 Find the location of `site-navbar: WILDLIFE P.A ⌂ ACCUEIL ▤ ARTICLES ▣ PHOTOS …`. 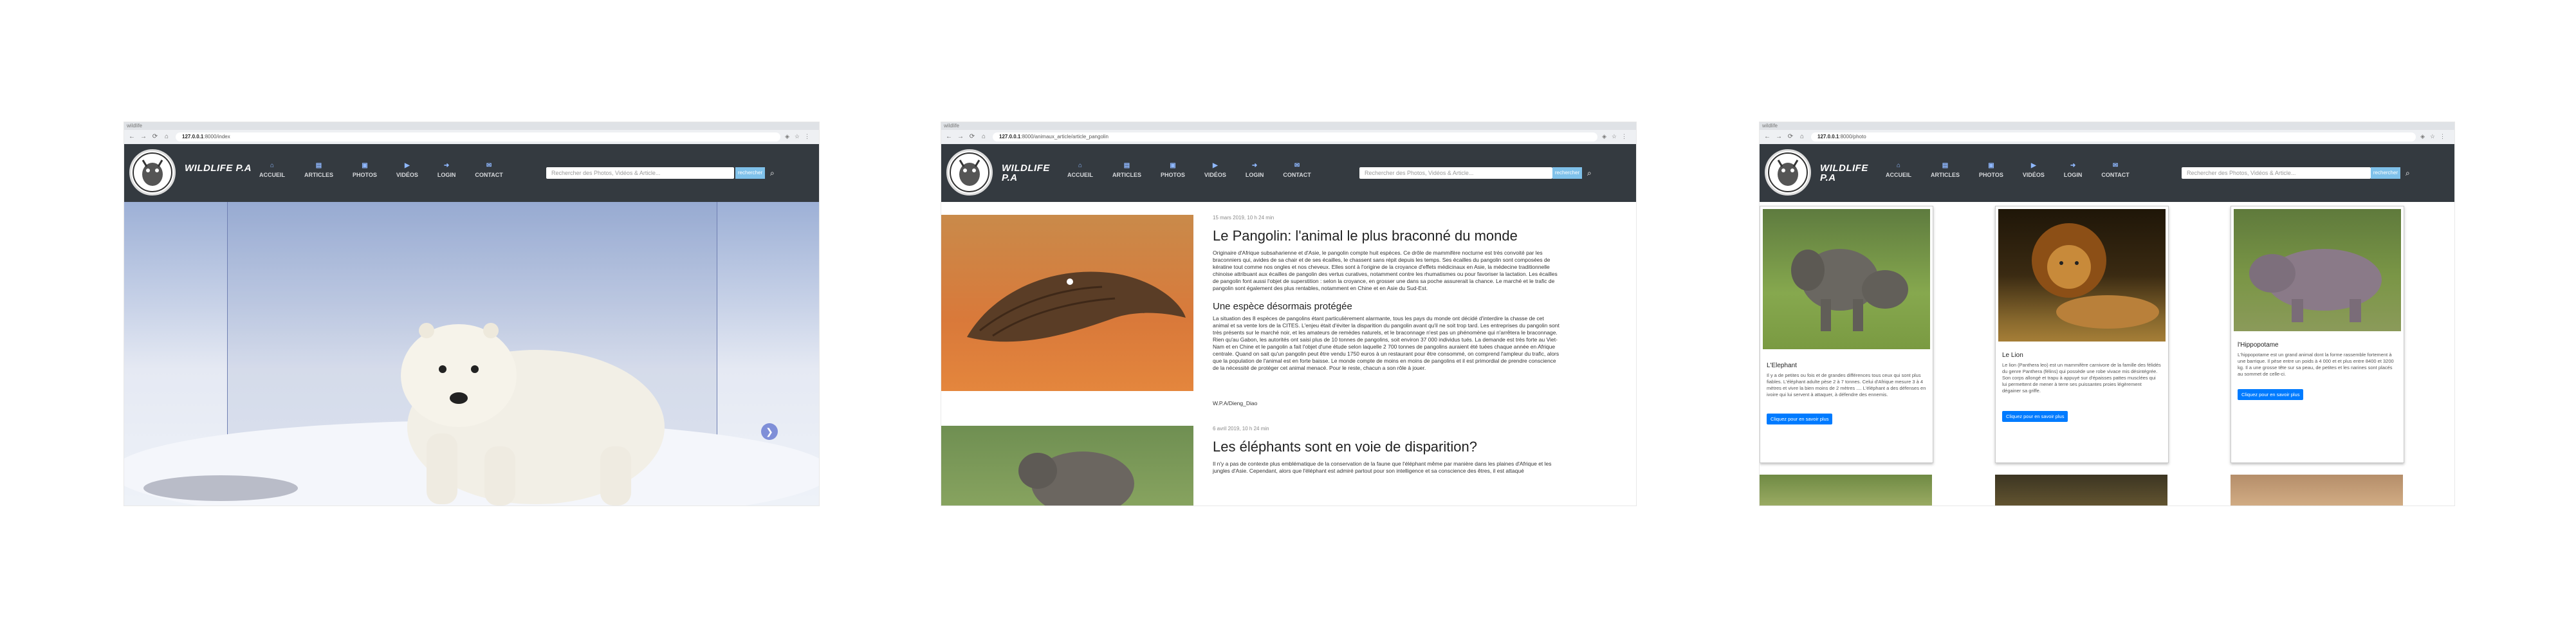

site-navbar: WILDLIFE P.A ⌂ ACCUEIL ▤ ARTICLES ▣ PHOTOS … is located at coordinates (471, 173).